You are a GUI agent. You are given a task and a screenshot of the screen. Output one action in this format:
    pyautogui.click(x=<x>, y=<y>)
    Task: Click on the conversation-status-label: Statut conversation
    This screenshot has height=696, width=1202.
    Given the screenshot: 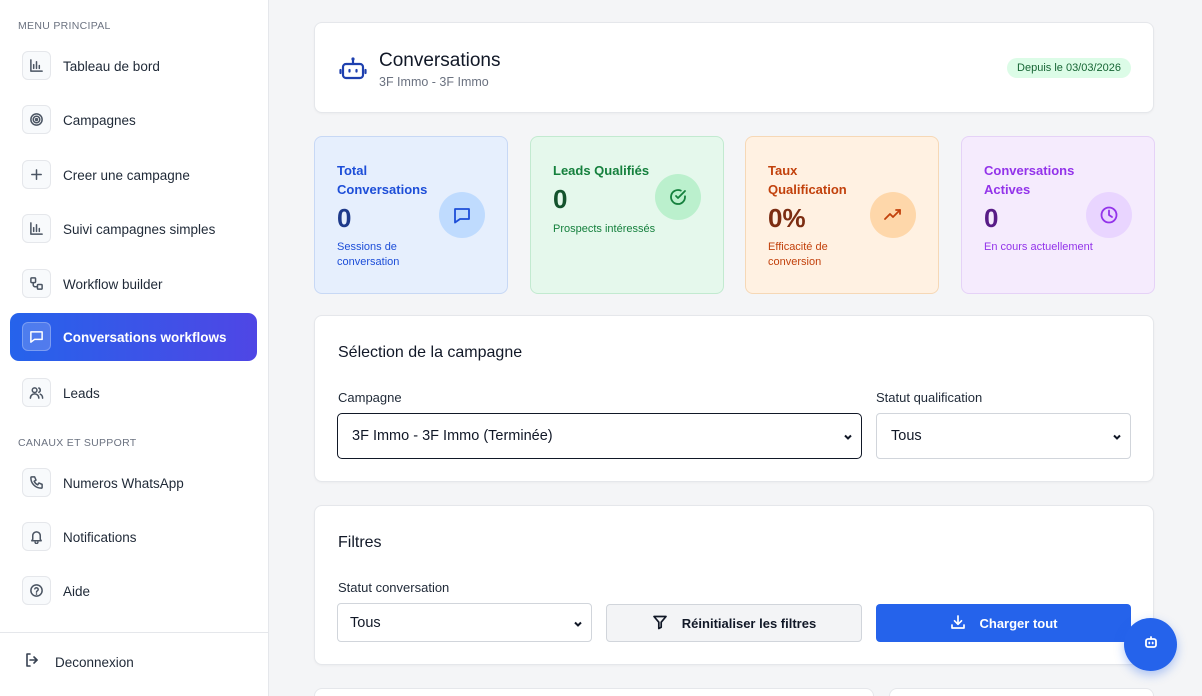 What is the action you would take?
    pyautogui.click(x=394, y=587)
    